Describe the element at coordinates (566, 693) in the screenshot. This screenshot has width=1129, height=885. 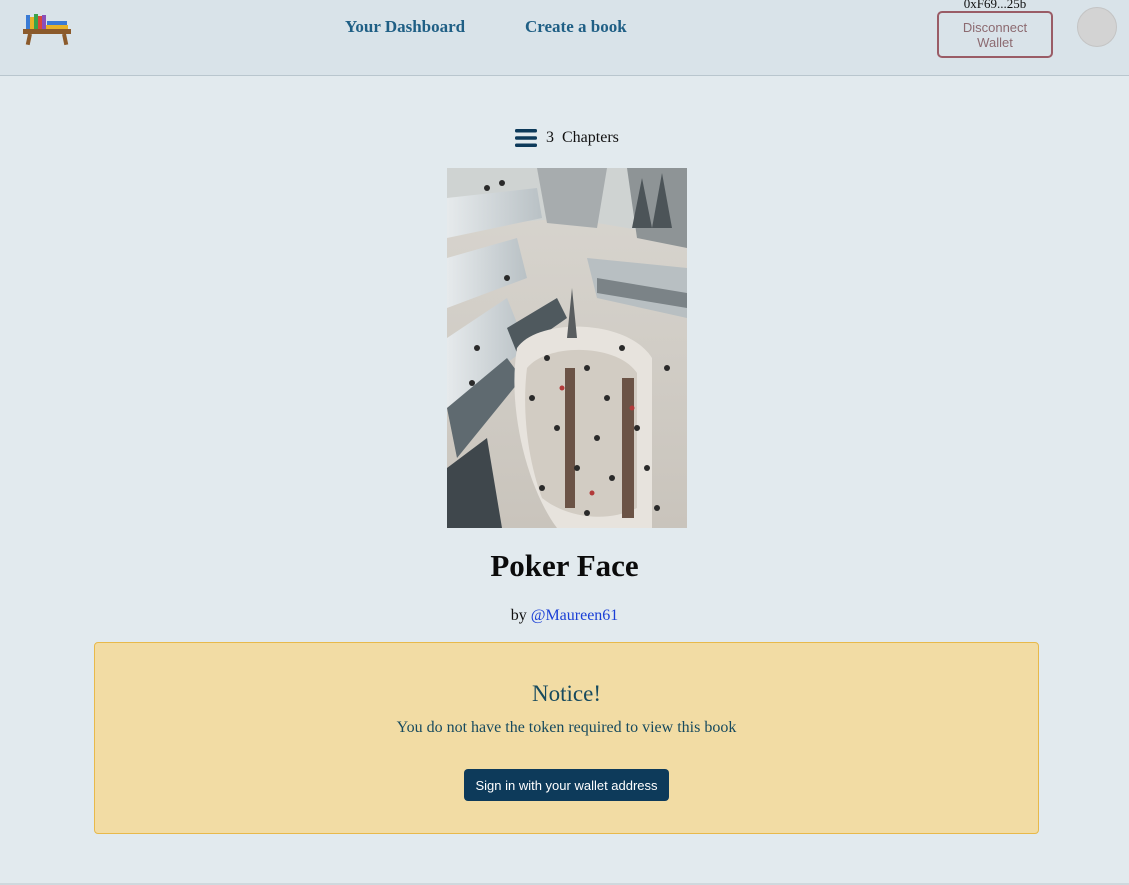
I see `notice-title: Notice!` at that location.